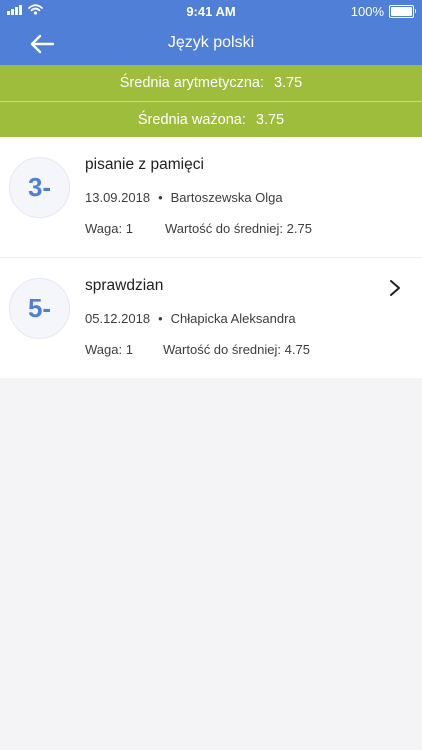  Describe the element at coordinates (226, 197) in the screenshot. I see `grade-teacher: Bartoszewska Olga` at that location.